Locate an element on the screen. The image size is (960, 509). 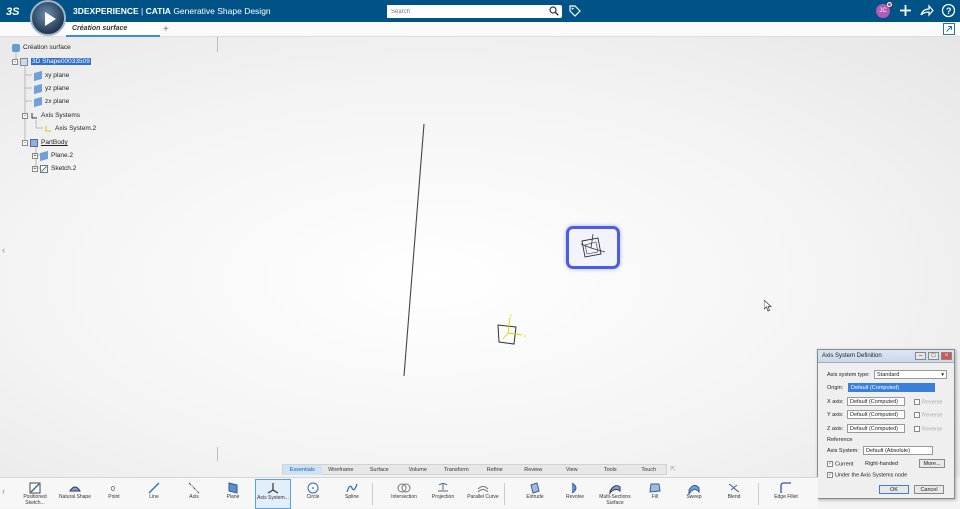
axis-type-select: Standard ▾ is located at coordinates (910, 374).